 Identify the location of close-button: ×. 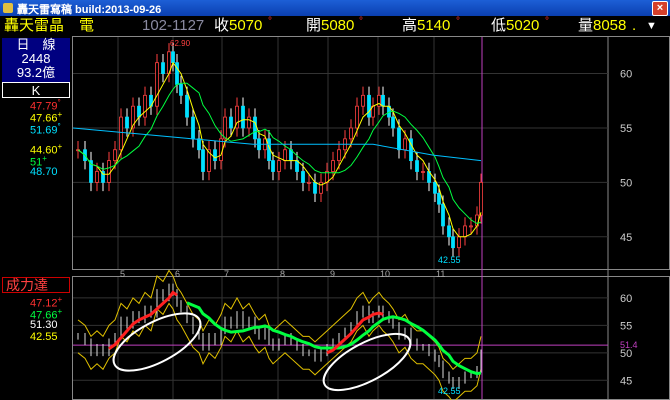
(660, 8).